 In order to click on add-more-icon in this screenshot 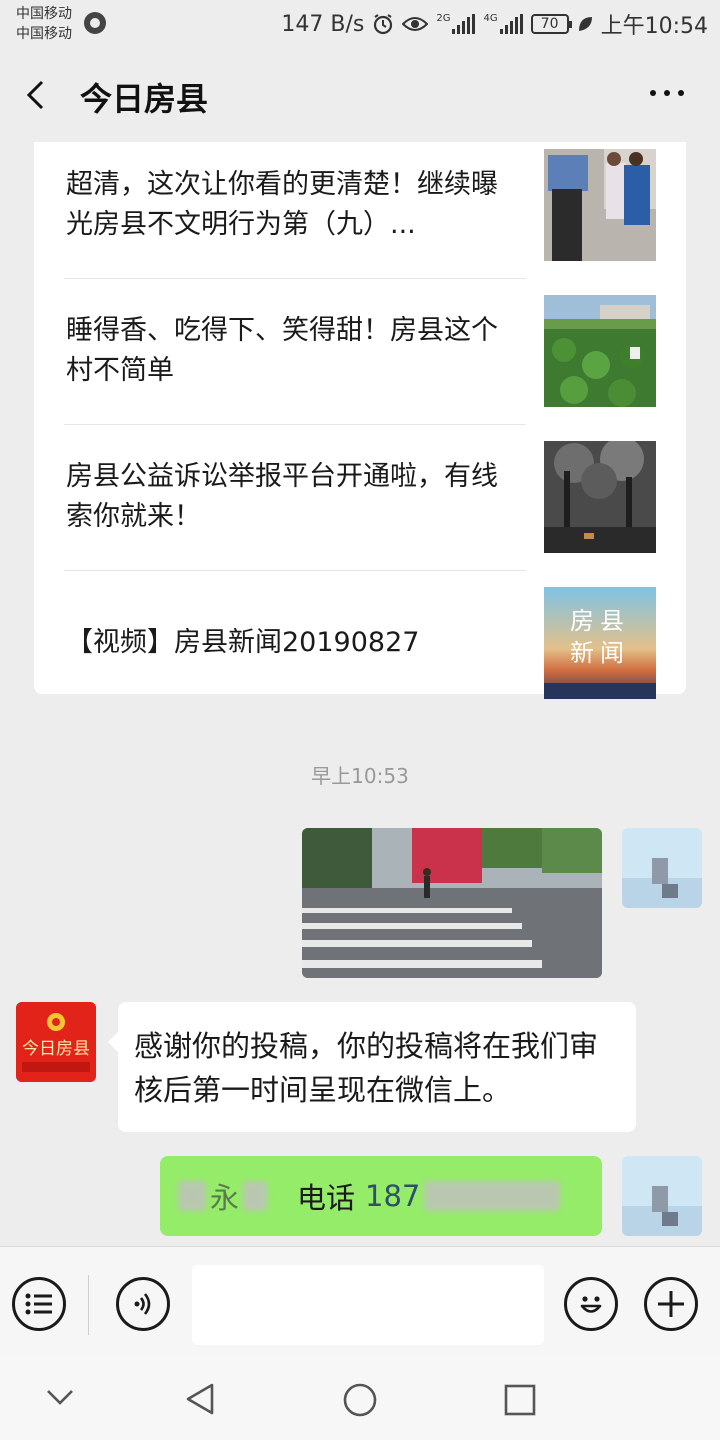, I will do `click(671, 1304)`.